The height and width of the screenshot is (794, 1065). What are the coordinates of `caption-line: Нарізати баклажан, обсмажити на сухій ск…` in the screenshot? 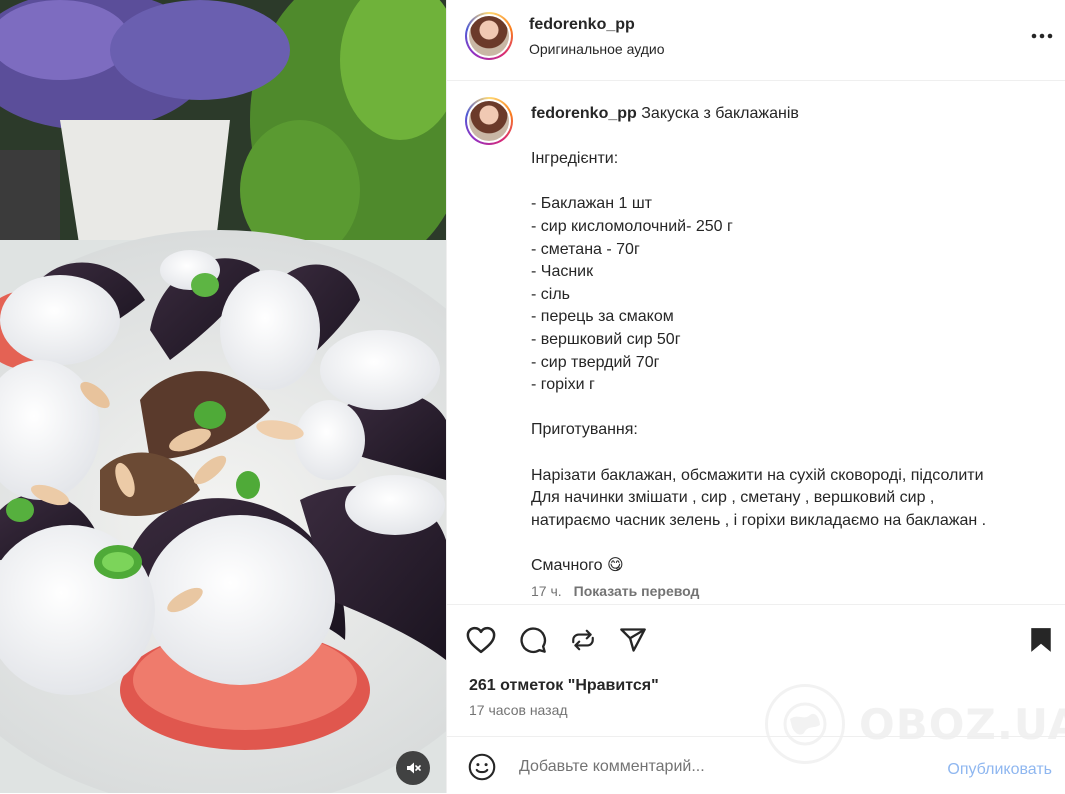 It's located at (757, 475).